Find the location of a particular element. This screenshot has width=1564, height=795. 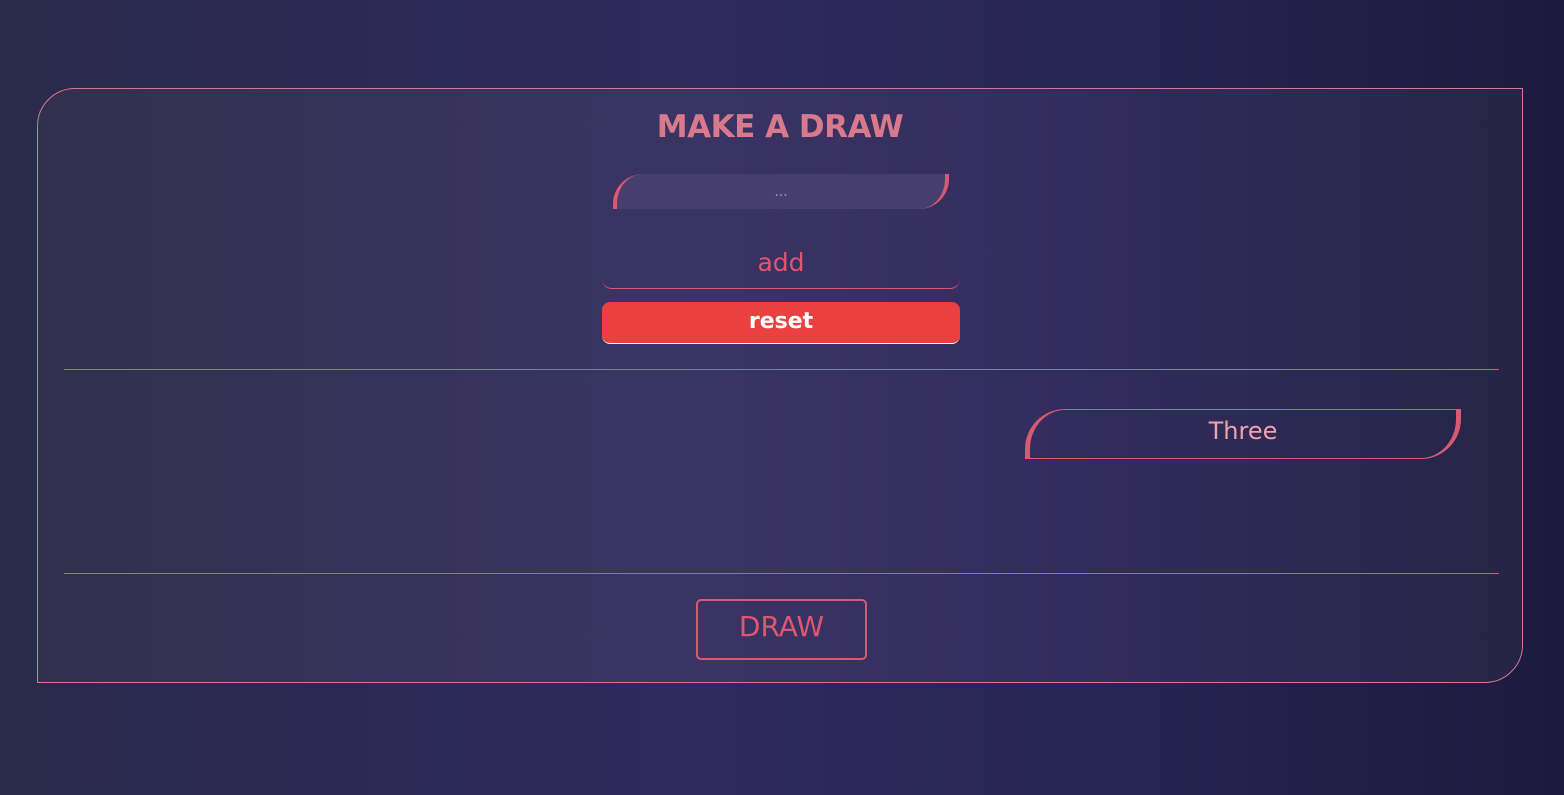

page-title: MAKE A DRAW is located at coordinates (780, 127).